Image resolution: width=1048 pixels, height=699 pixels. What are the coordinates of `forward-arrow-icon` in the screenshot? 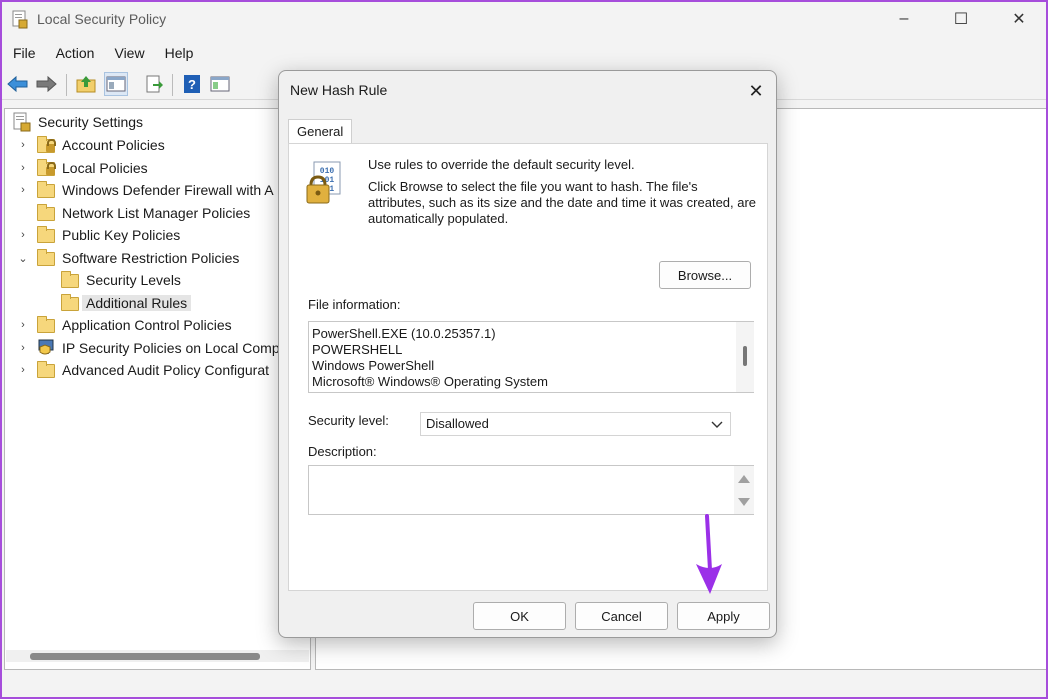 It's located at (46, 84).